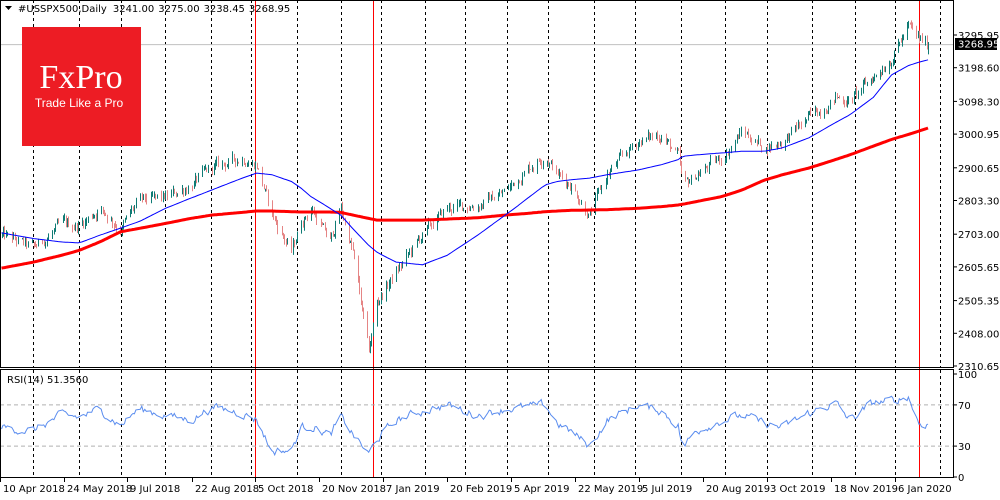 This screenshot has height=500, width=1000. What do you see at coordinates (961, 478) in the screenshot?
I see `rsi-y-tick-label: 0` at bounding box center [961, 478].